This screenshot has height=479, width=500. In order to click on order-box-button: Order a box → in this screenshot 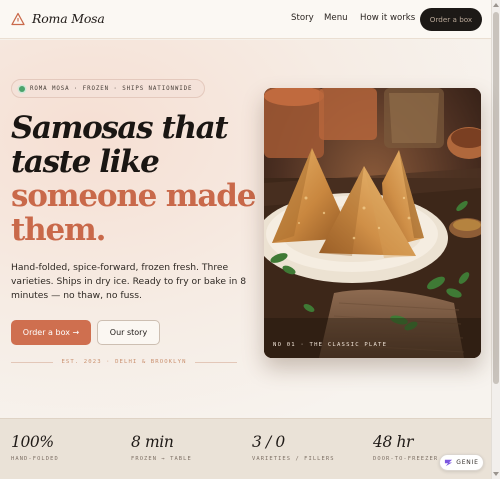, I will do `click(51, 332)`.